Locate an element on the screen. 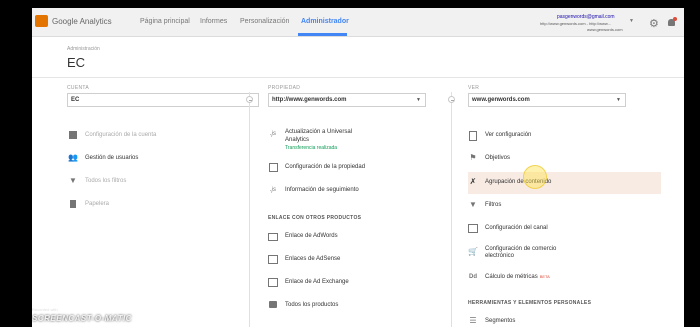 The image size is (700, 327). ver-item-filtros: ▼ Filtros is located at coordinates (563, 206).